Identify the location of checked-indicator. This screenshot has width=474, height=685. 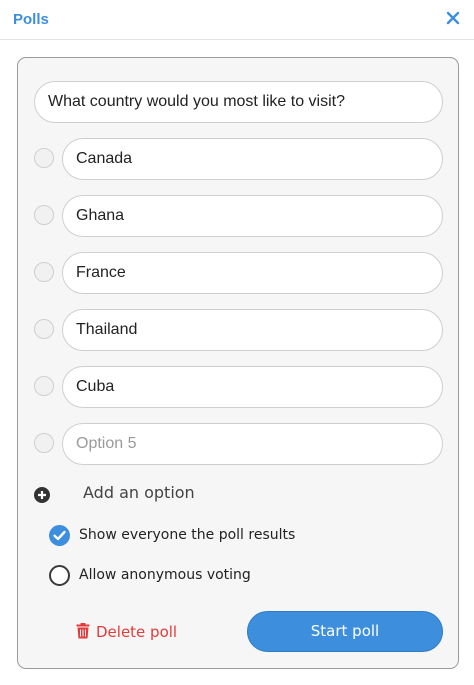
(59, 535).